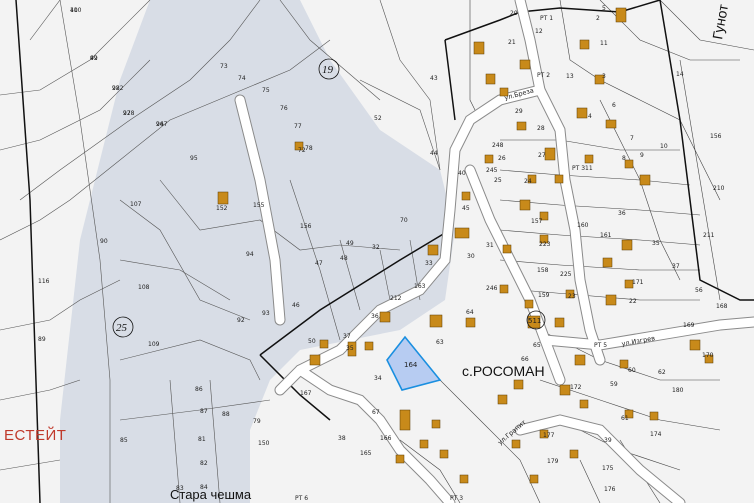 This screenshot has height=503, width=754. I want to click on parcel-number: 2, so click(598, 18).